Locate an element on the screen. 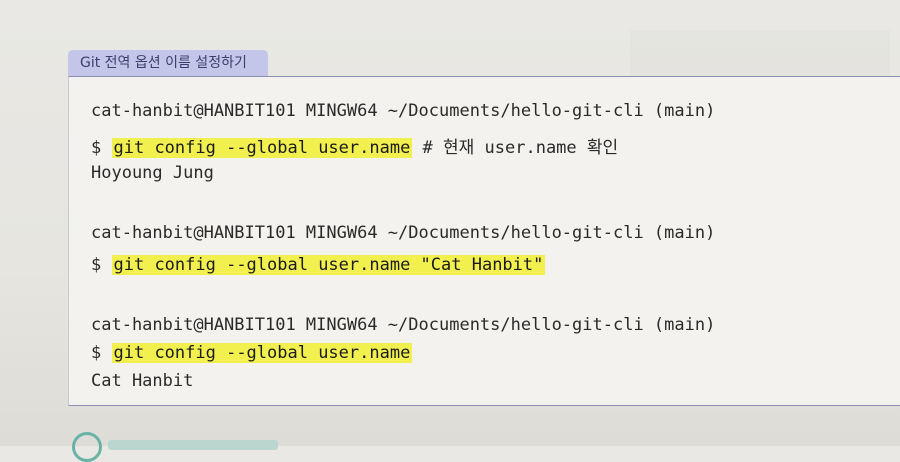  footer-decoration-bar is located at coordinates (193, 445).